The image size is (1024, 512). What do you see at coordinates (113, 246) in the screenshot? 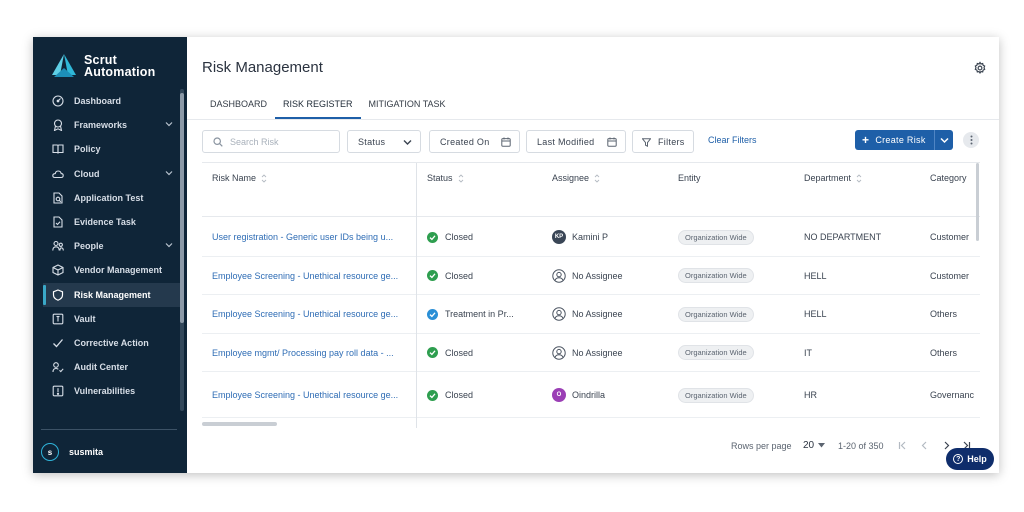
I see `sidebar-item-people: People` at bounding box center [113, 246].